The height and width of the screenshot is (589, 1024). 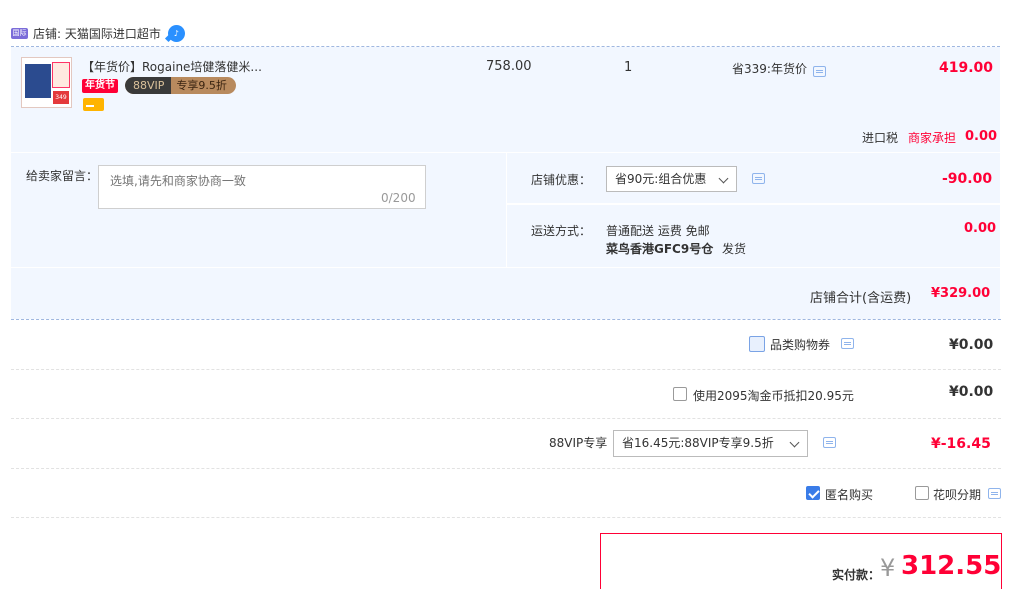 I want to click on vip-discount-select: 省16.45元:88VIP专享9.5折, so click(x=710, y=443).